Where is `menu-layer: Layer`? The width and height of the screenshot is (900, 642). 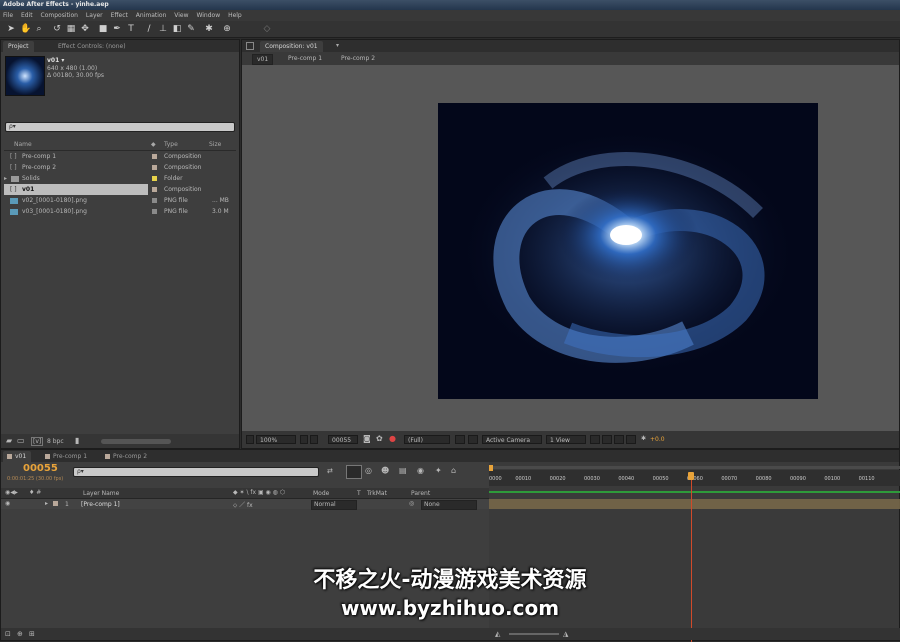 menu-layer: Layer is located at coordinates (94, 15).